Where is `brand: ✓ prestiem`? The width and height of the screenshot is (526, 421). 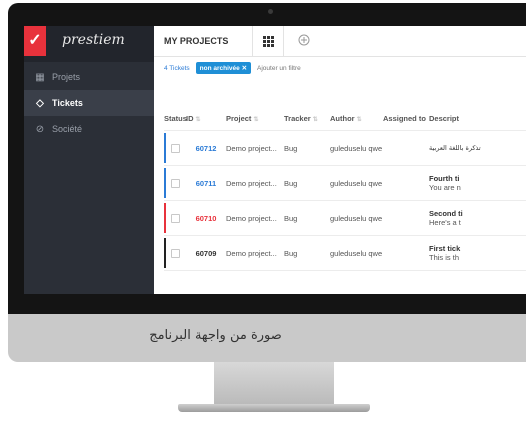 brand: ✓ prestiem is located at coordinates (89, 44).